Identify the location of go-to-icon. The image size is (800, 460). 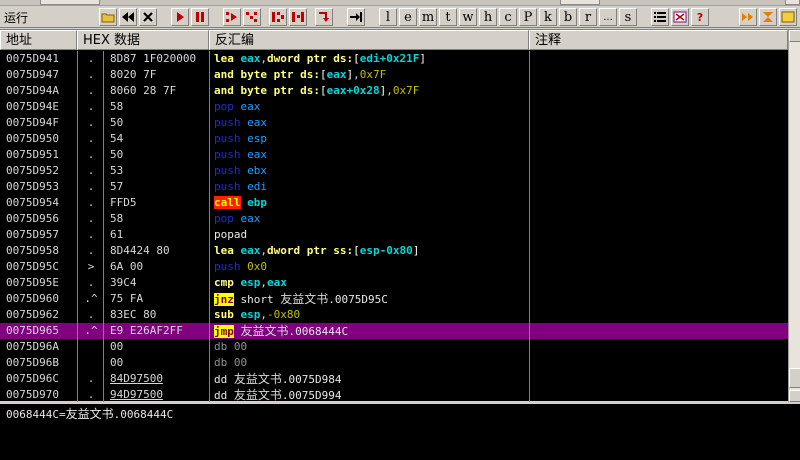
(356, 17).